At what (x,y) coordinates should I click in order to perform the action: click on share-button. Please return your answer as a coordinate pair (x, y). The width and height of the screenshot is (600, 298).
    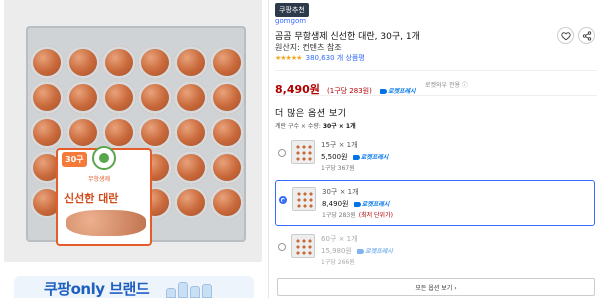
    Looking at the image, I should click on (586, 35).